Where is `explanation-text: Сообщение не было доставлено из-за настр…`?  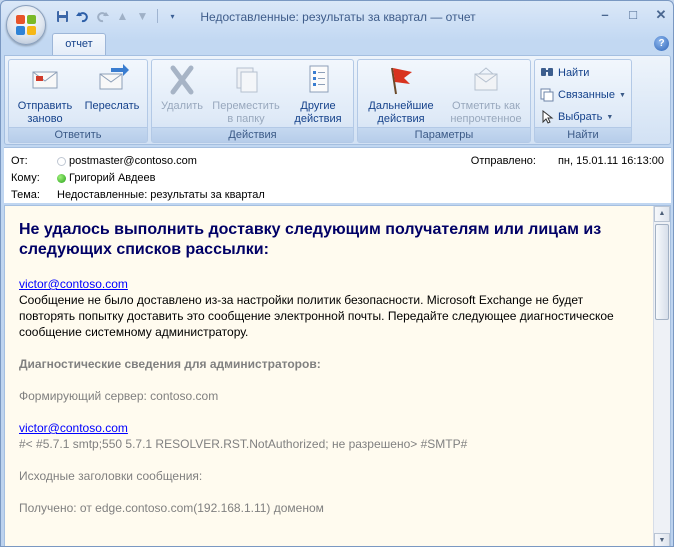 explanation-text: Сообщение не было доставлено из-за настр… is located at coordinates (316, 316).